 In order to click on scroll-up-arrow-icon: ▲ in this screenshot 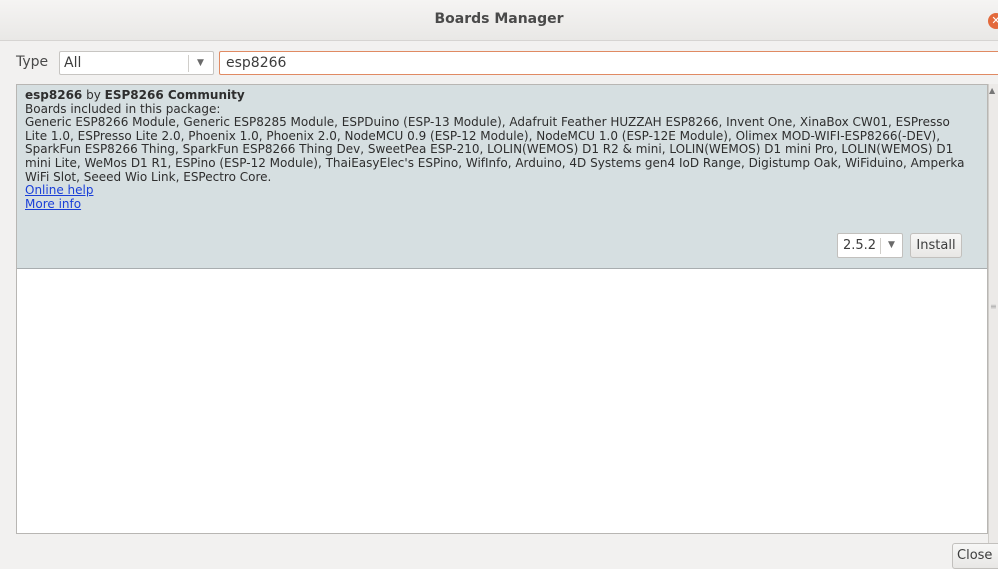, I will do `click(992, 90)`.